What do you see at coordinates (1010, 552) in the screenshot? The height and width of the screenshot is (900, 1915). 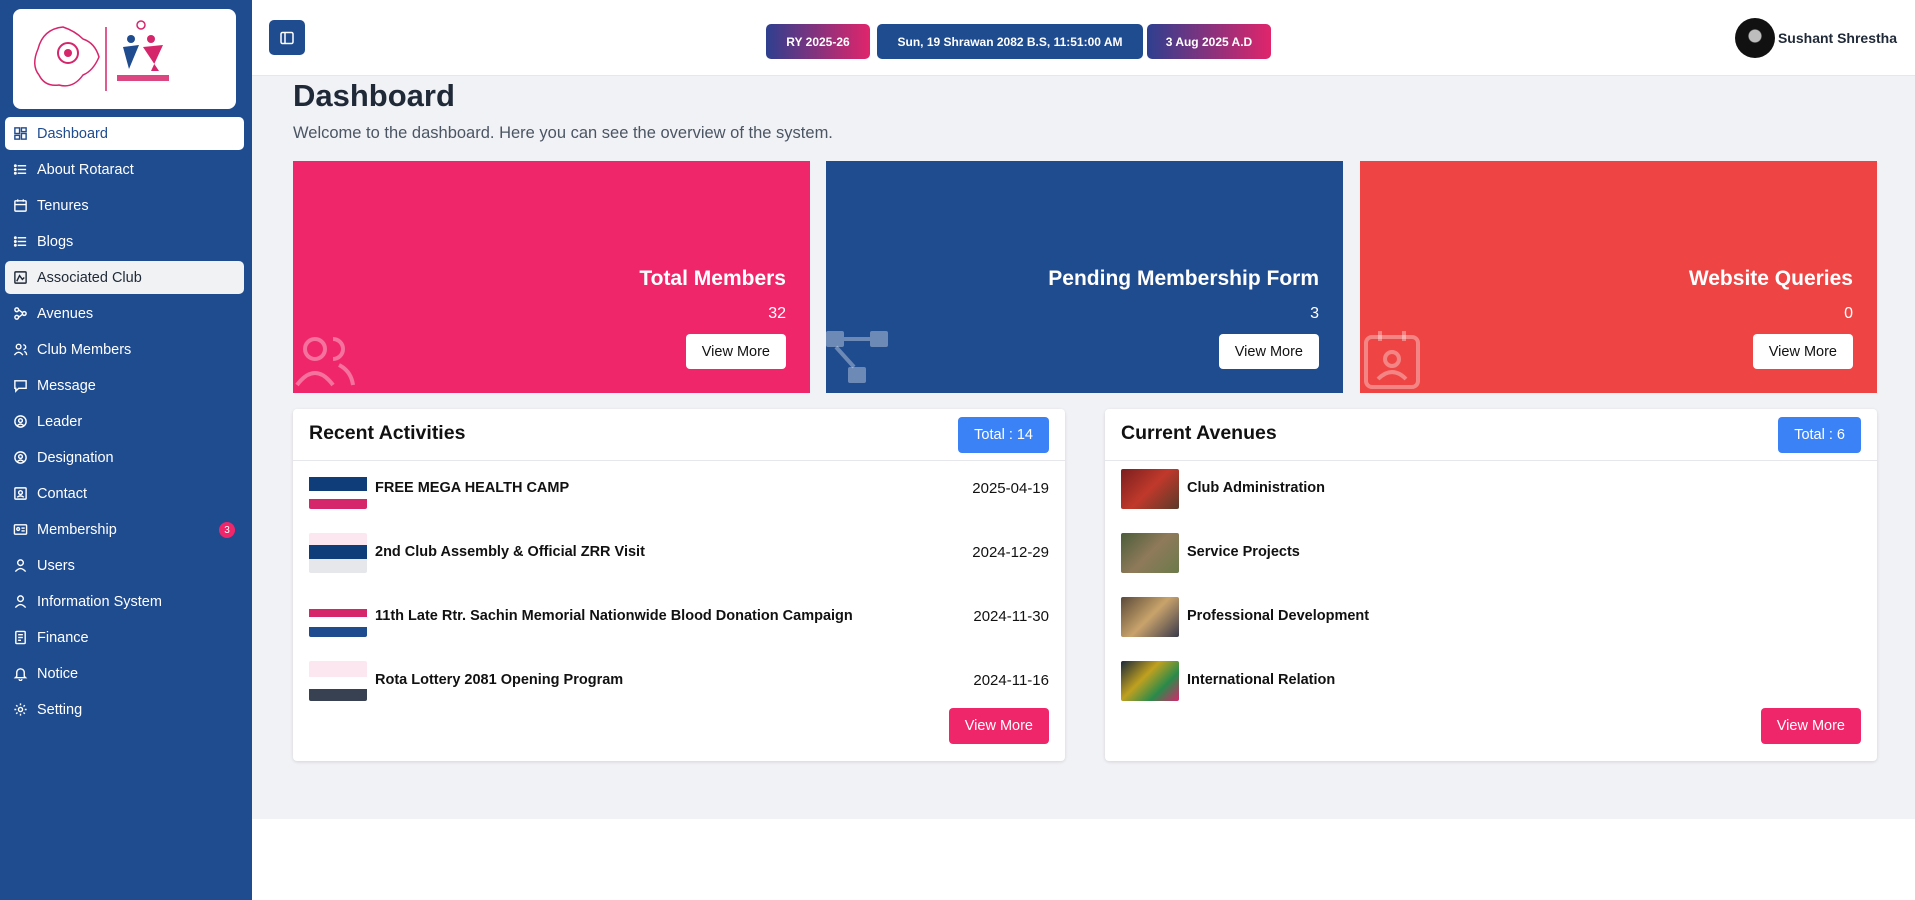 I see `activity-date: 2024-12-29` at bounding box center [1010, 552].